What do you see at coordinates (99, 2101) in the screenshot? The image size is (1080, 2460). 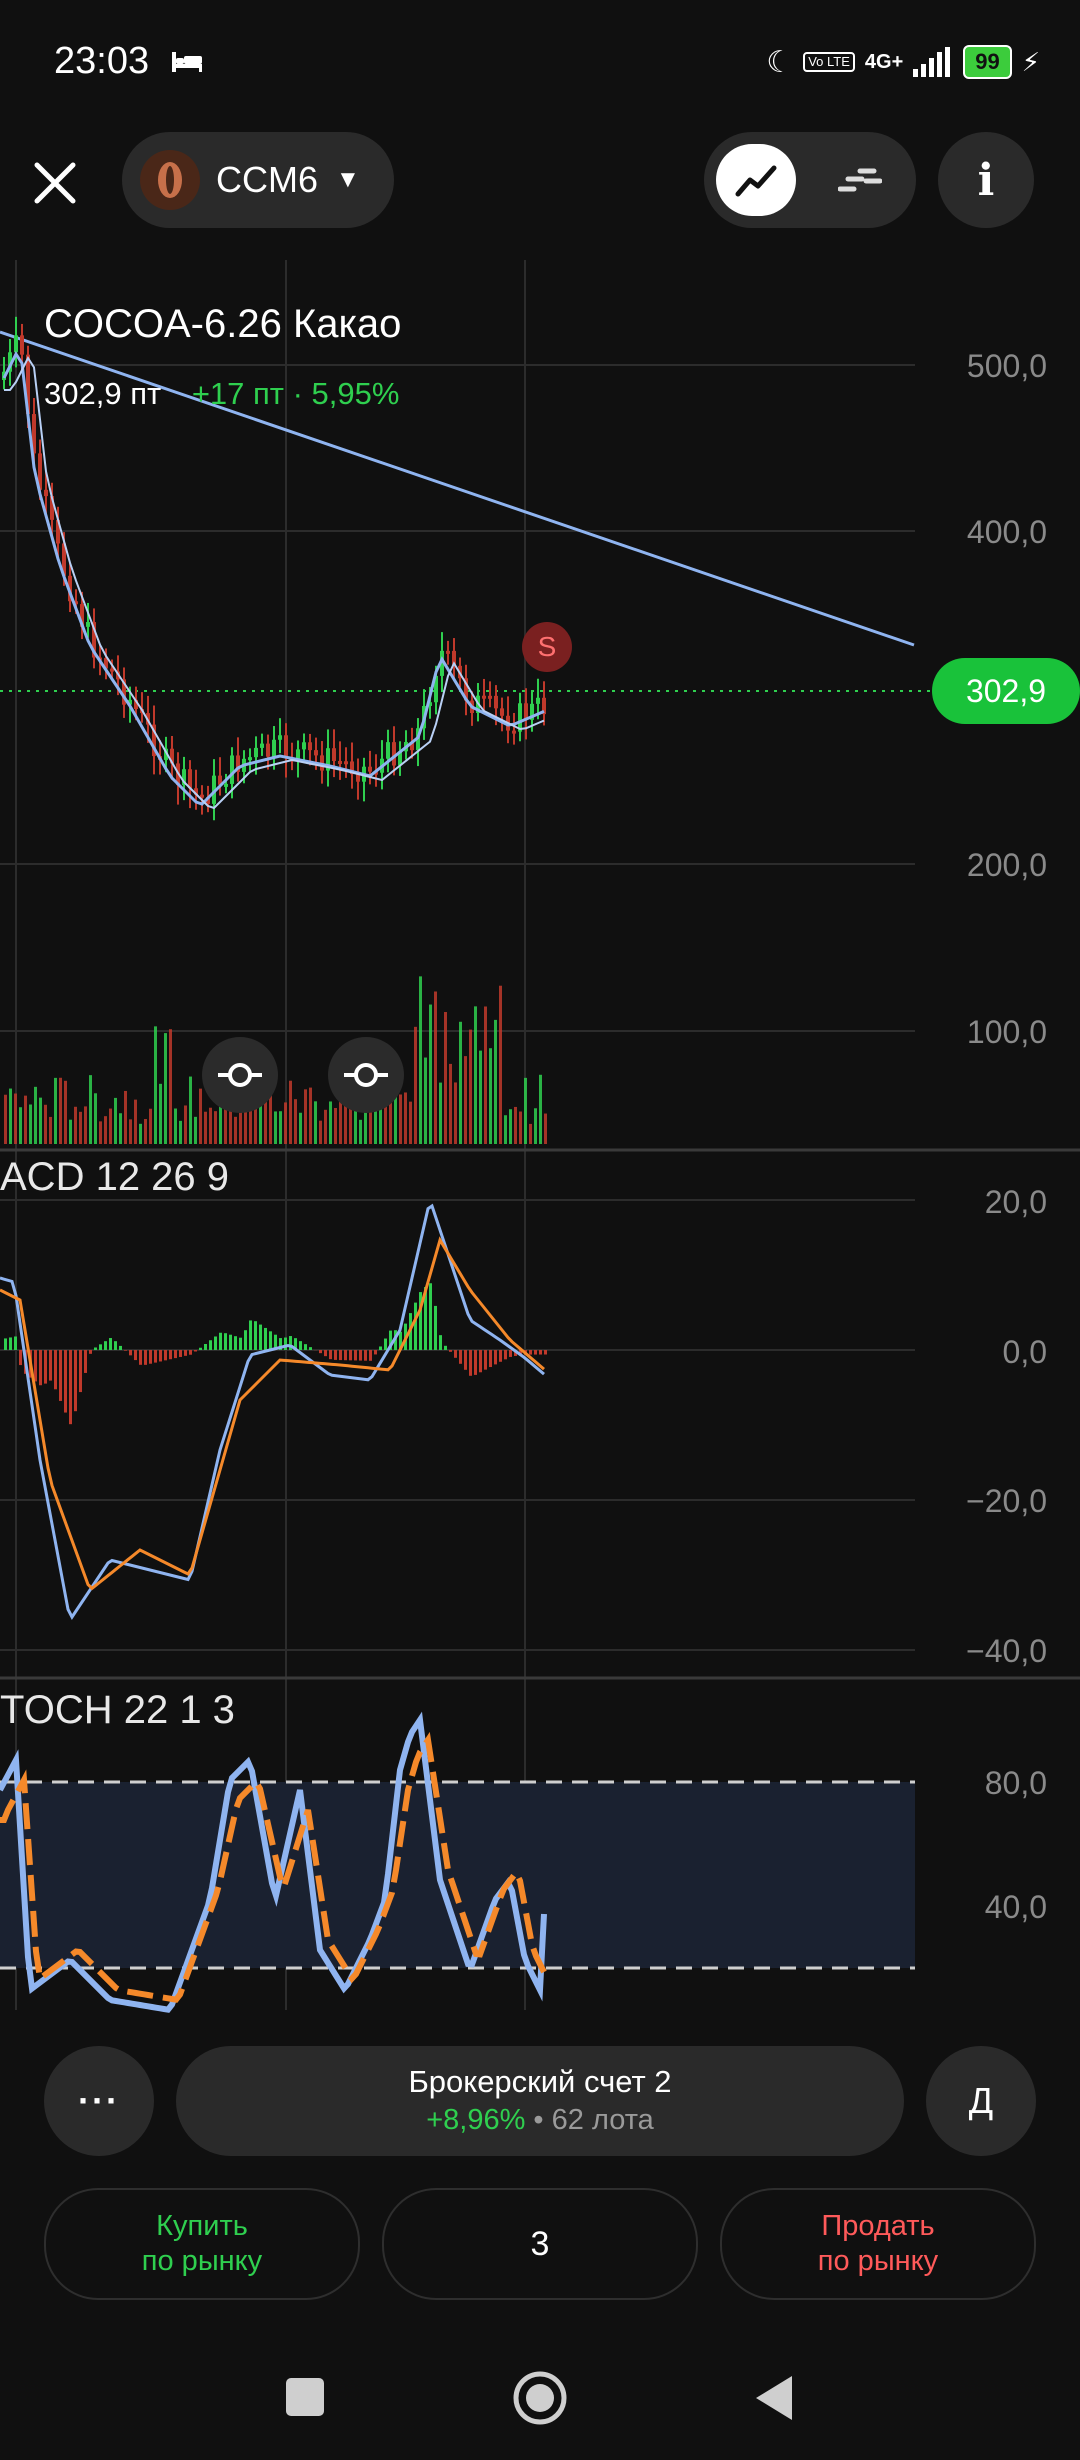 I see `more-button: ···` at bounding box center [99, 2101].